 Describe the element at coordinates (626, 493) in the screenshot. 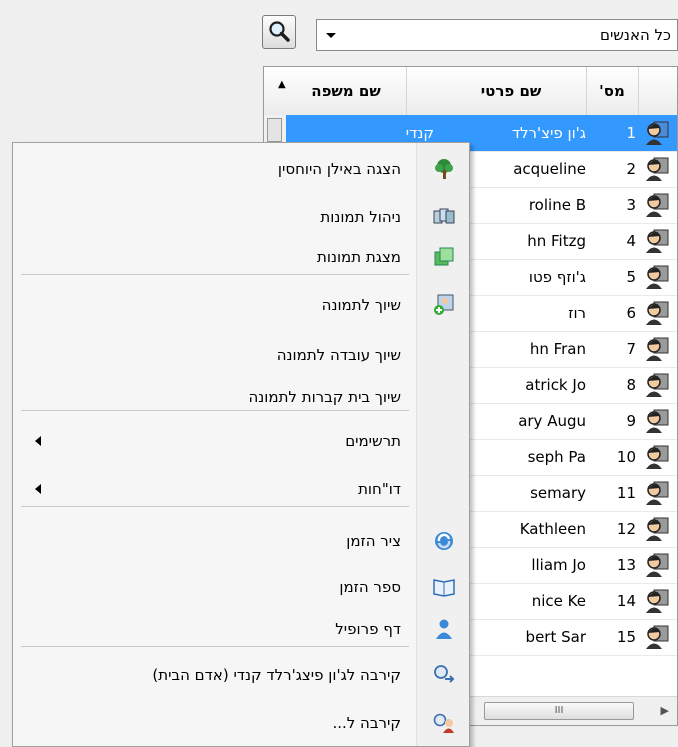

I see `cell-number: 11` at that location.